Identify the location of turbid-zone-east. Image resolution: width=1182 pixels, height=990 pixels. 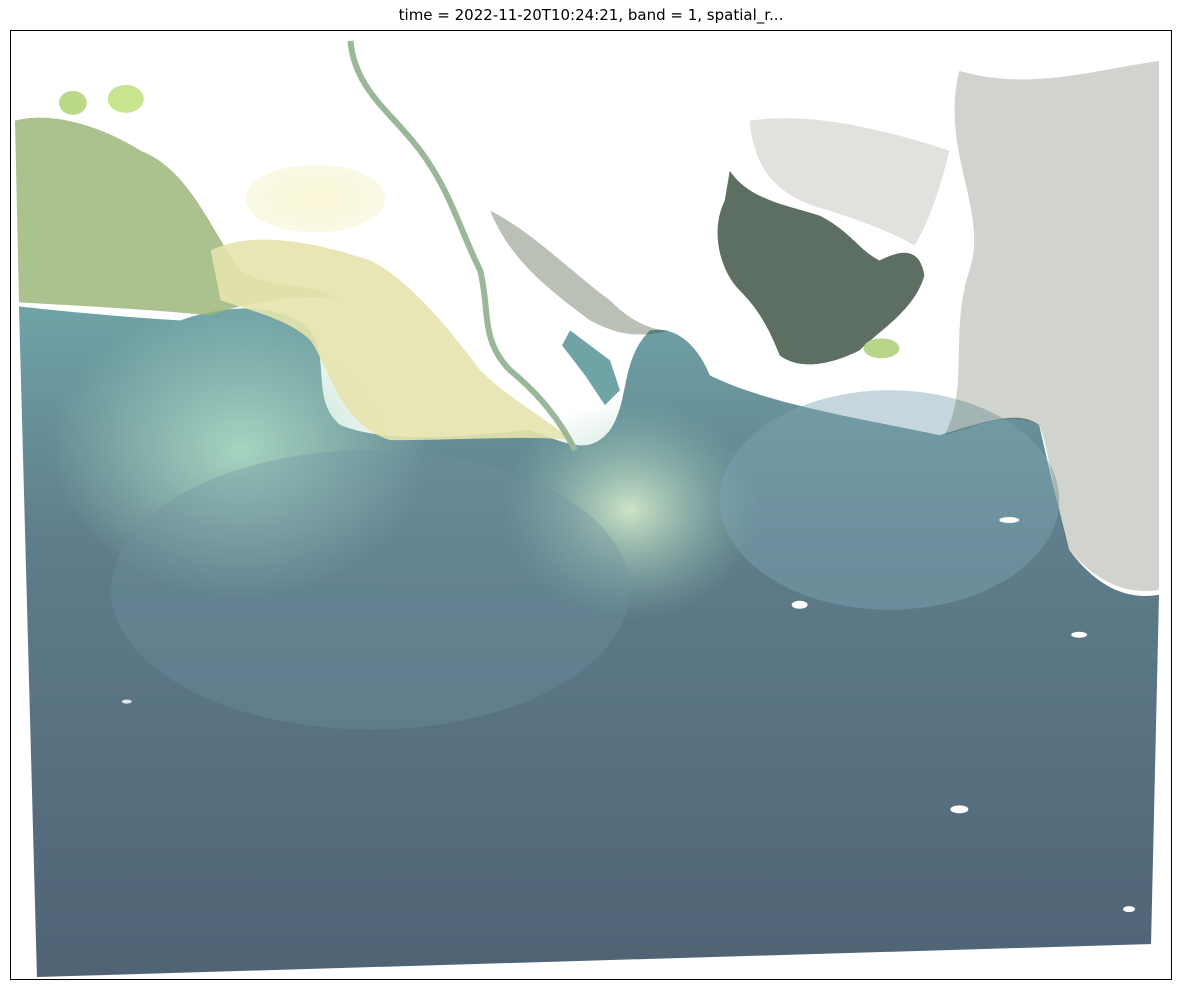
(889, 500).